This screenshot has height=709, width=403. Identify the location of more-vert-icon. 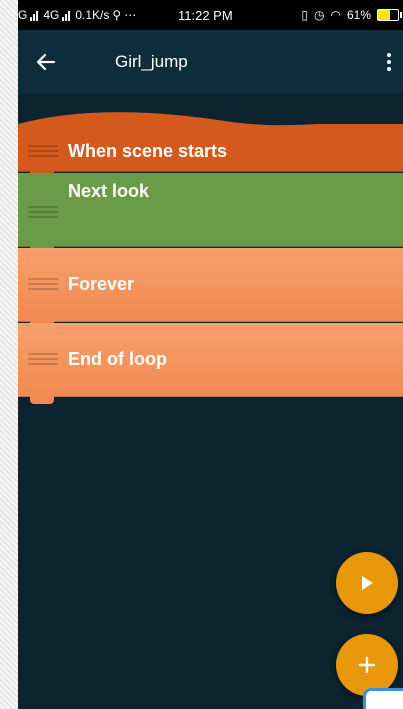
(389, 55).